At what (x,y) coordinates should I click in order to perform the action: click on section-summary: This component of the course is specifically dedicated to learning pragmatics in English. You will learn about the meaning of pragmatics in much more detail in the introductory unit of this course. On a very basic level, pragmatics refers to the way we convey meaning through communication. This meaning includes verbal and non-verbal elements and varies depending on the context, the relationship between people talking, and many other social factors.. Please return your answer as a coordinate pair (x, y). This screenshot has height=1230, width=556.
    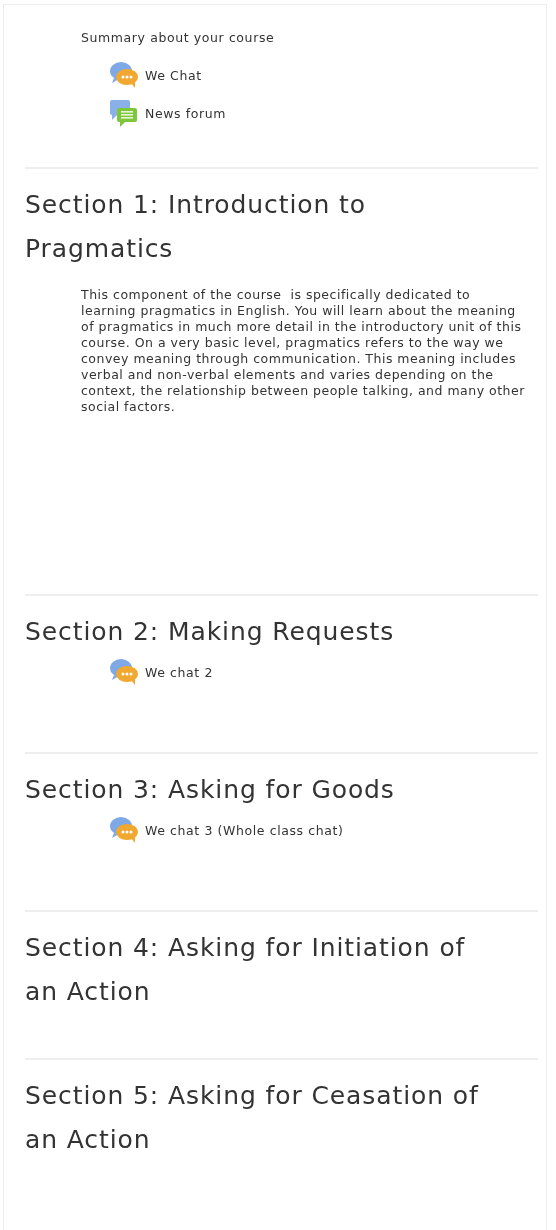
    Looking at the image, I should click on (303, 351).